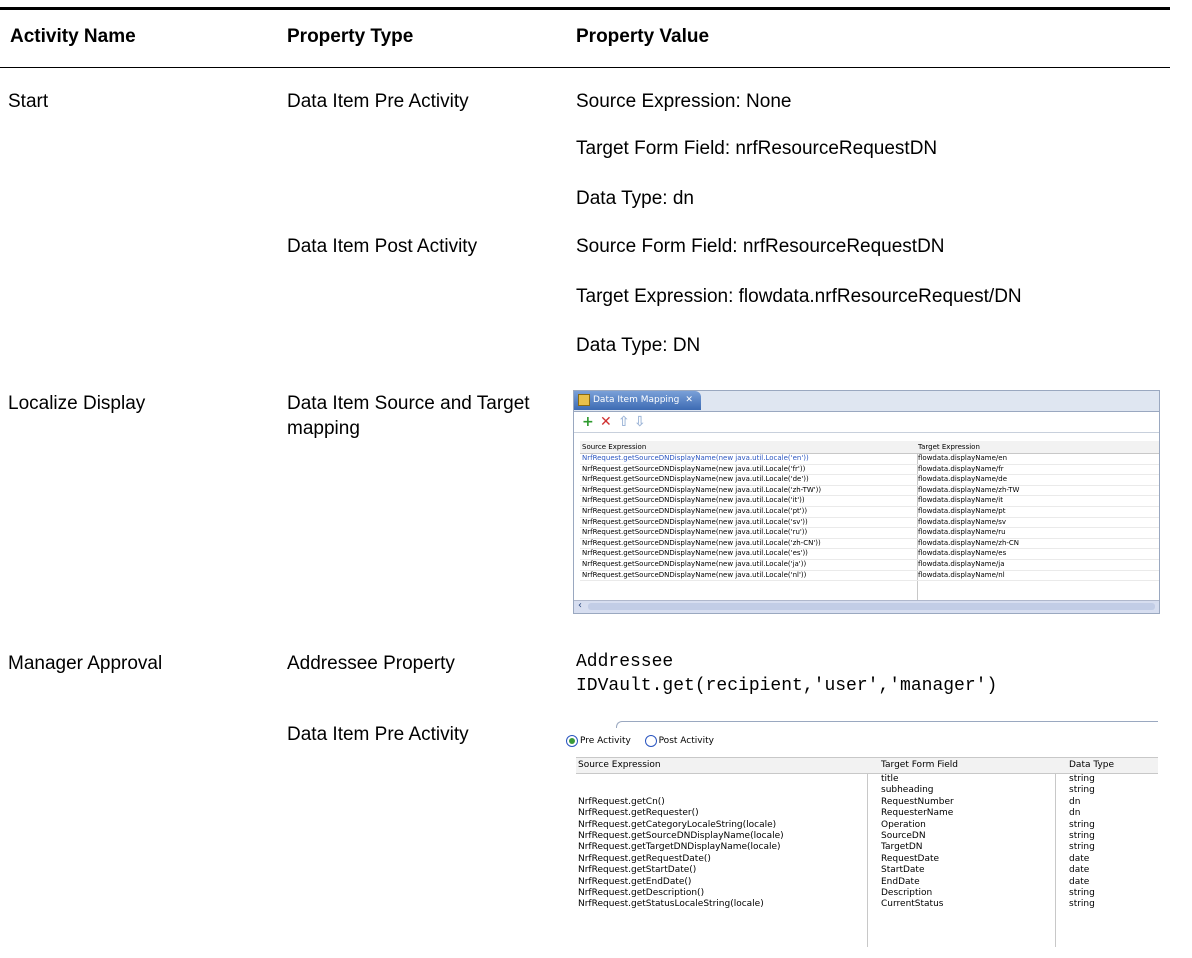 This screenshot has width=1192, height=958. Describe the element at coordinates (917, 813) in the screenshot. I see `target-form-field-cell: RequesterName` at that location.